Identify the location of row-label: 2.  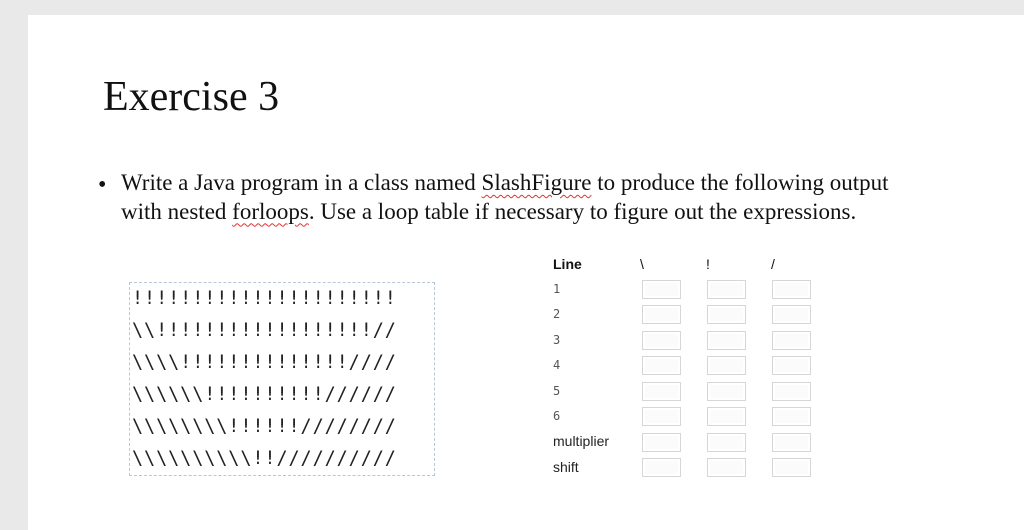
(557, 314).